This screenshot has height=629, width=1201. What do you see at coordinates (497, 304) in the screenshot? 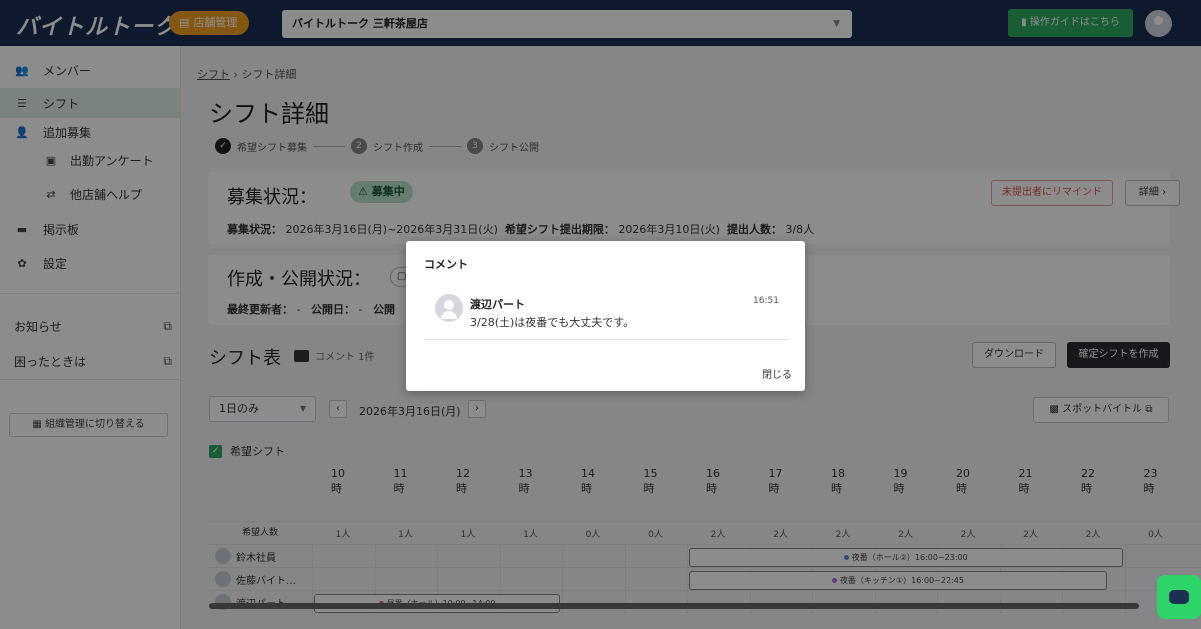
I see `comment-author: 渡辺パート` at bounding box center [497, 304].